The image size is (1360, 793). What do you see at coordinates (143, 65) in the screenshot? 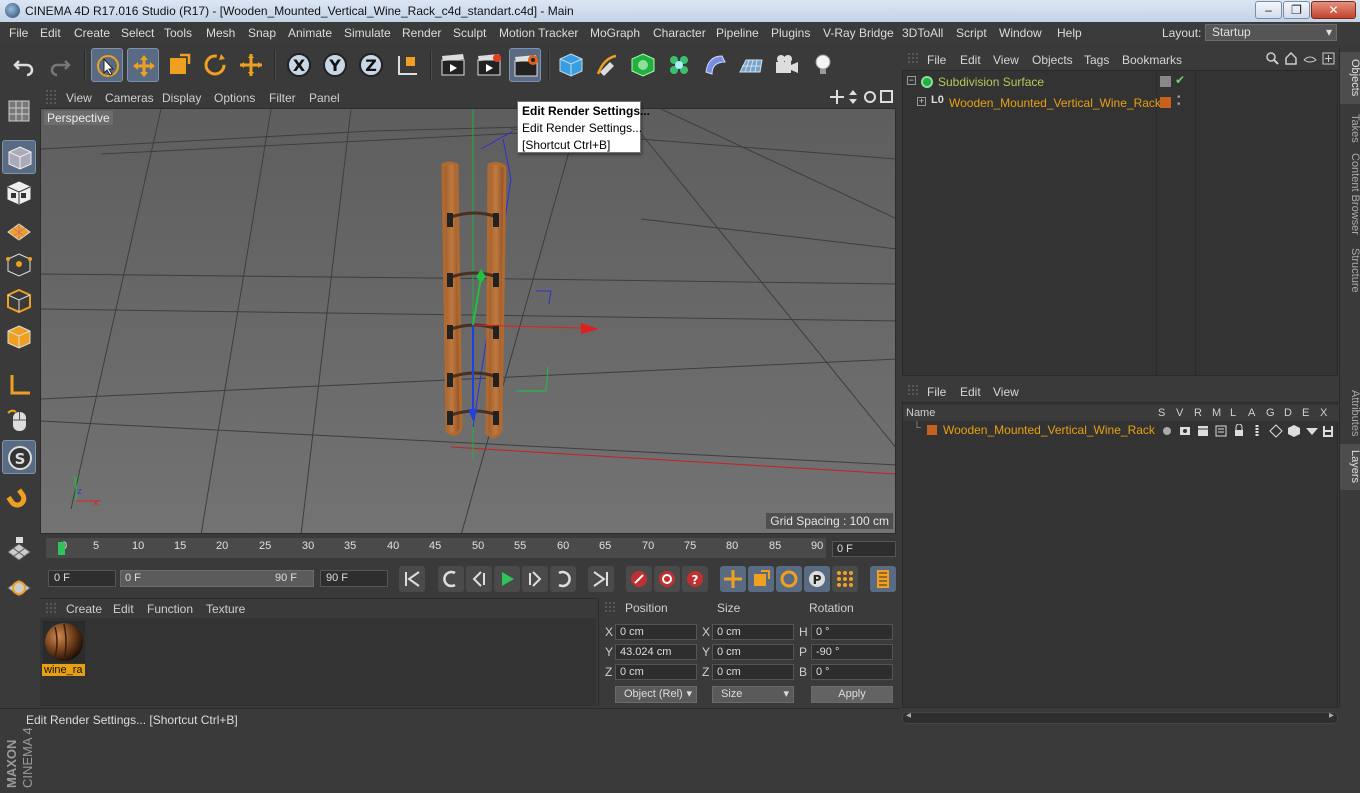
I see `move-tool-button` at bounding box center [143, 65].